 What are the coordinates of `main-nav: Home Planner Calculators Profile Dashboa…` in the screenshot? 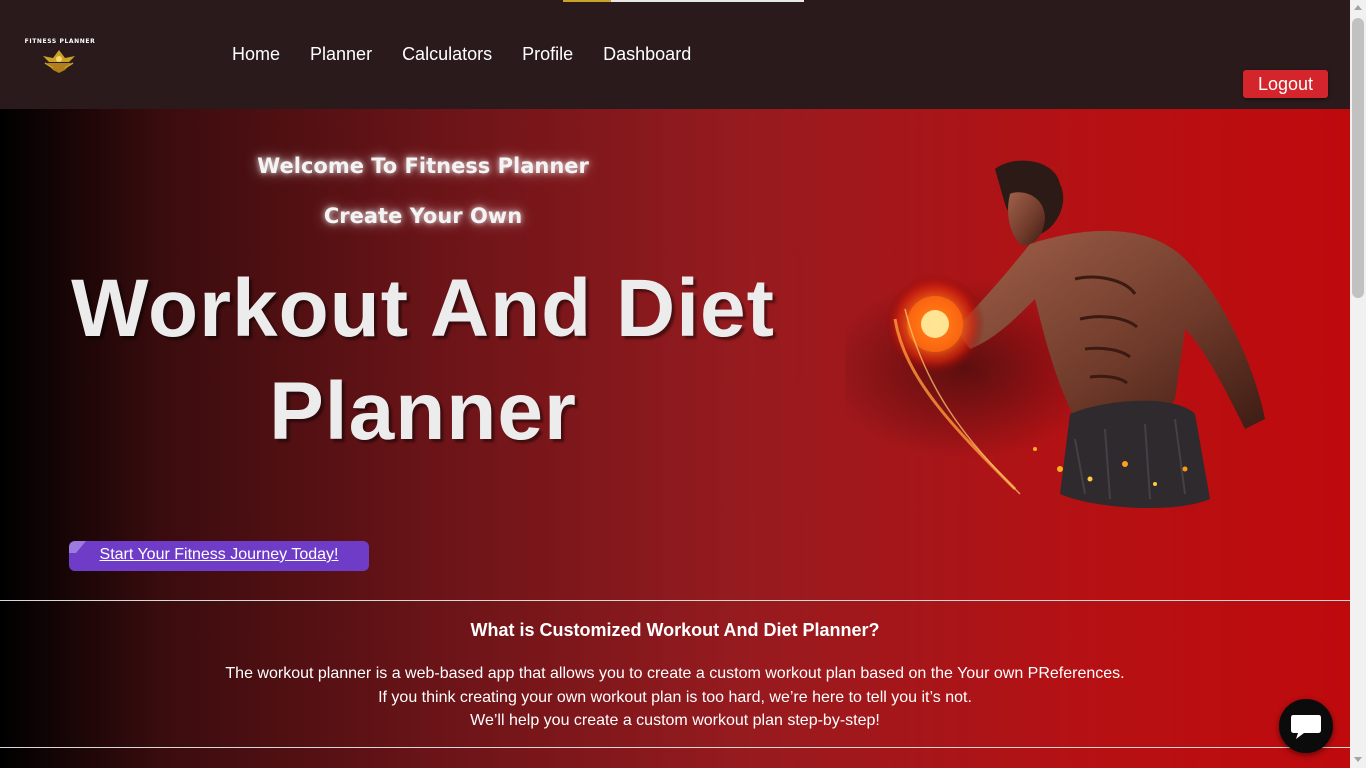 It's located at (461, 54).